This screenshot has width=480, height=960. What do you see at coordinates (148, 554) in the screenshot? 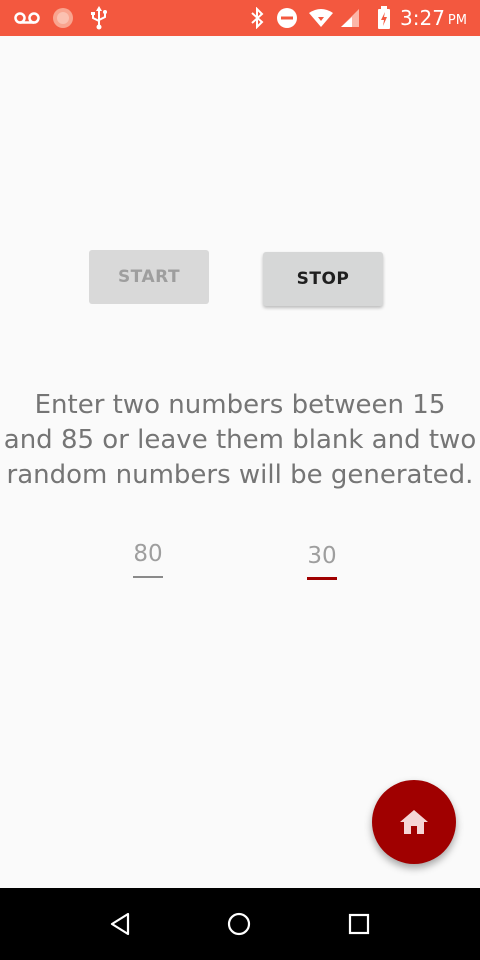
I see `first-number-value: 80` at bounding box center [148, 554].